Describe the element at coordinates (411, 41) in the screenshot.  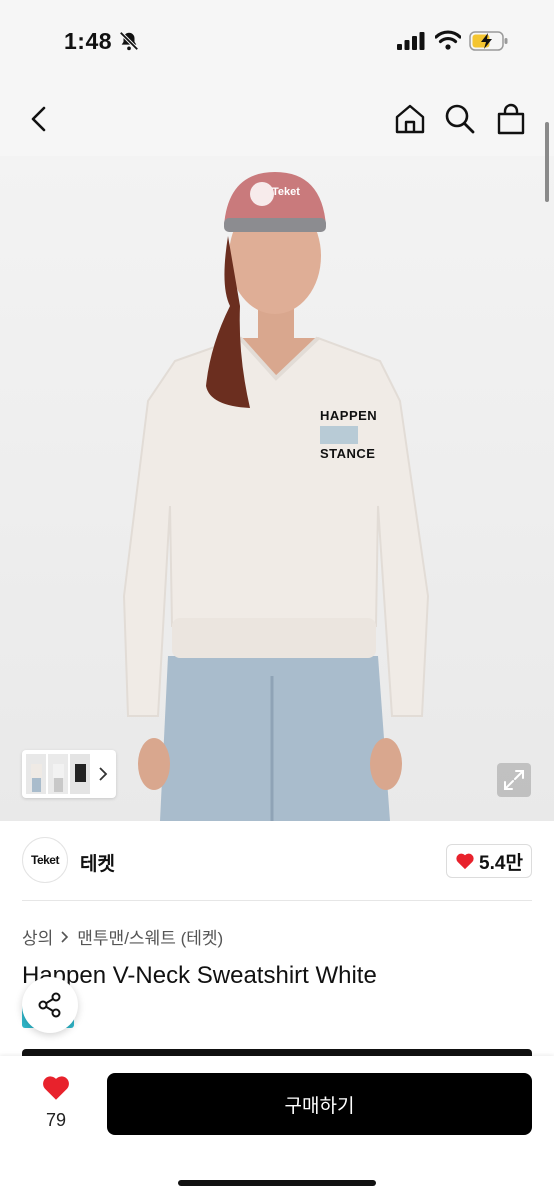
I see `signal-icon` at that location.